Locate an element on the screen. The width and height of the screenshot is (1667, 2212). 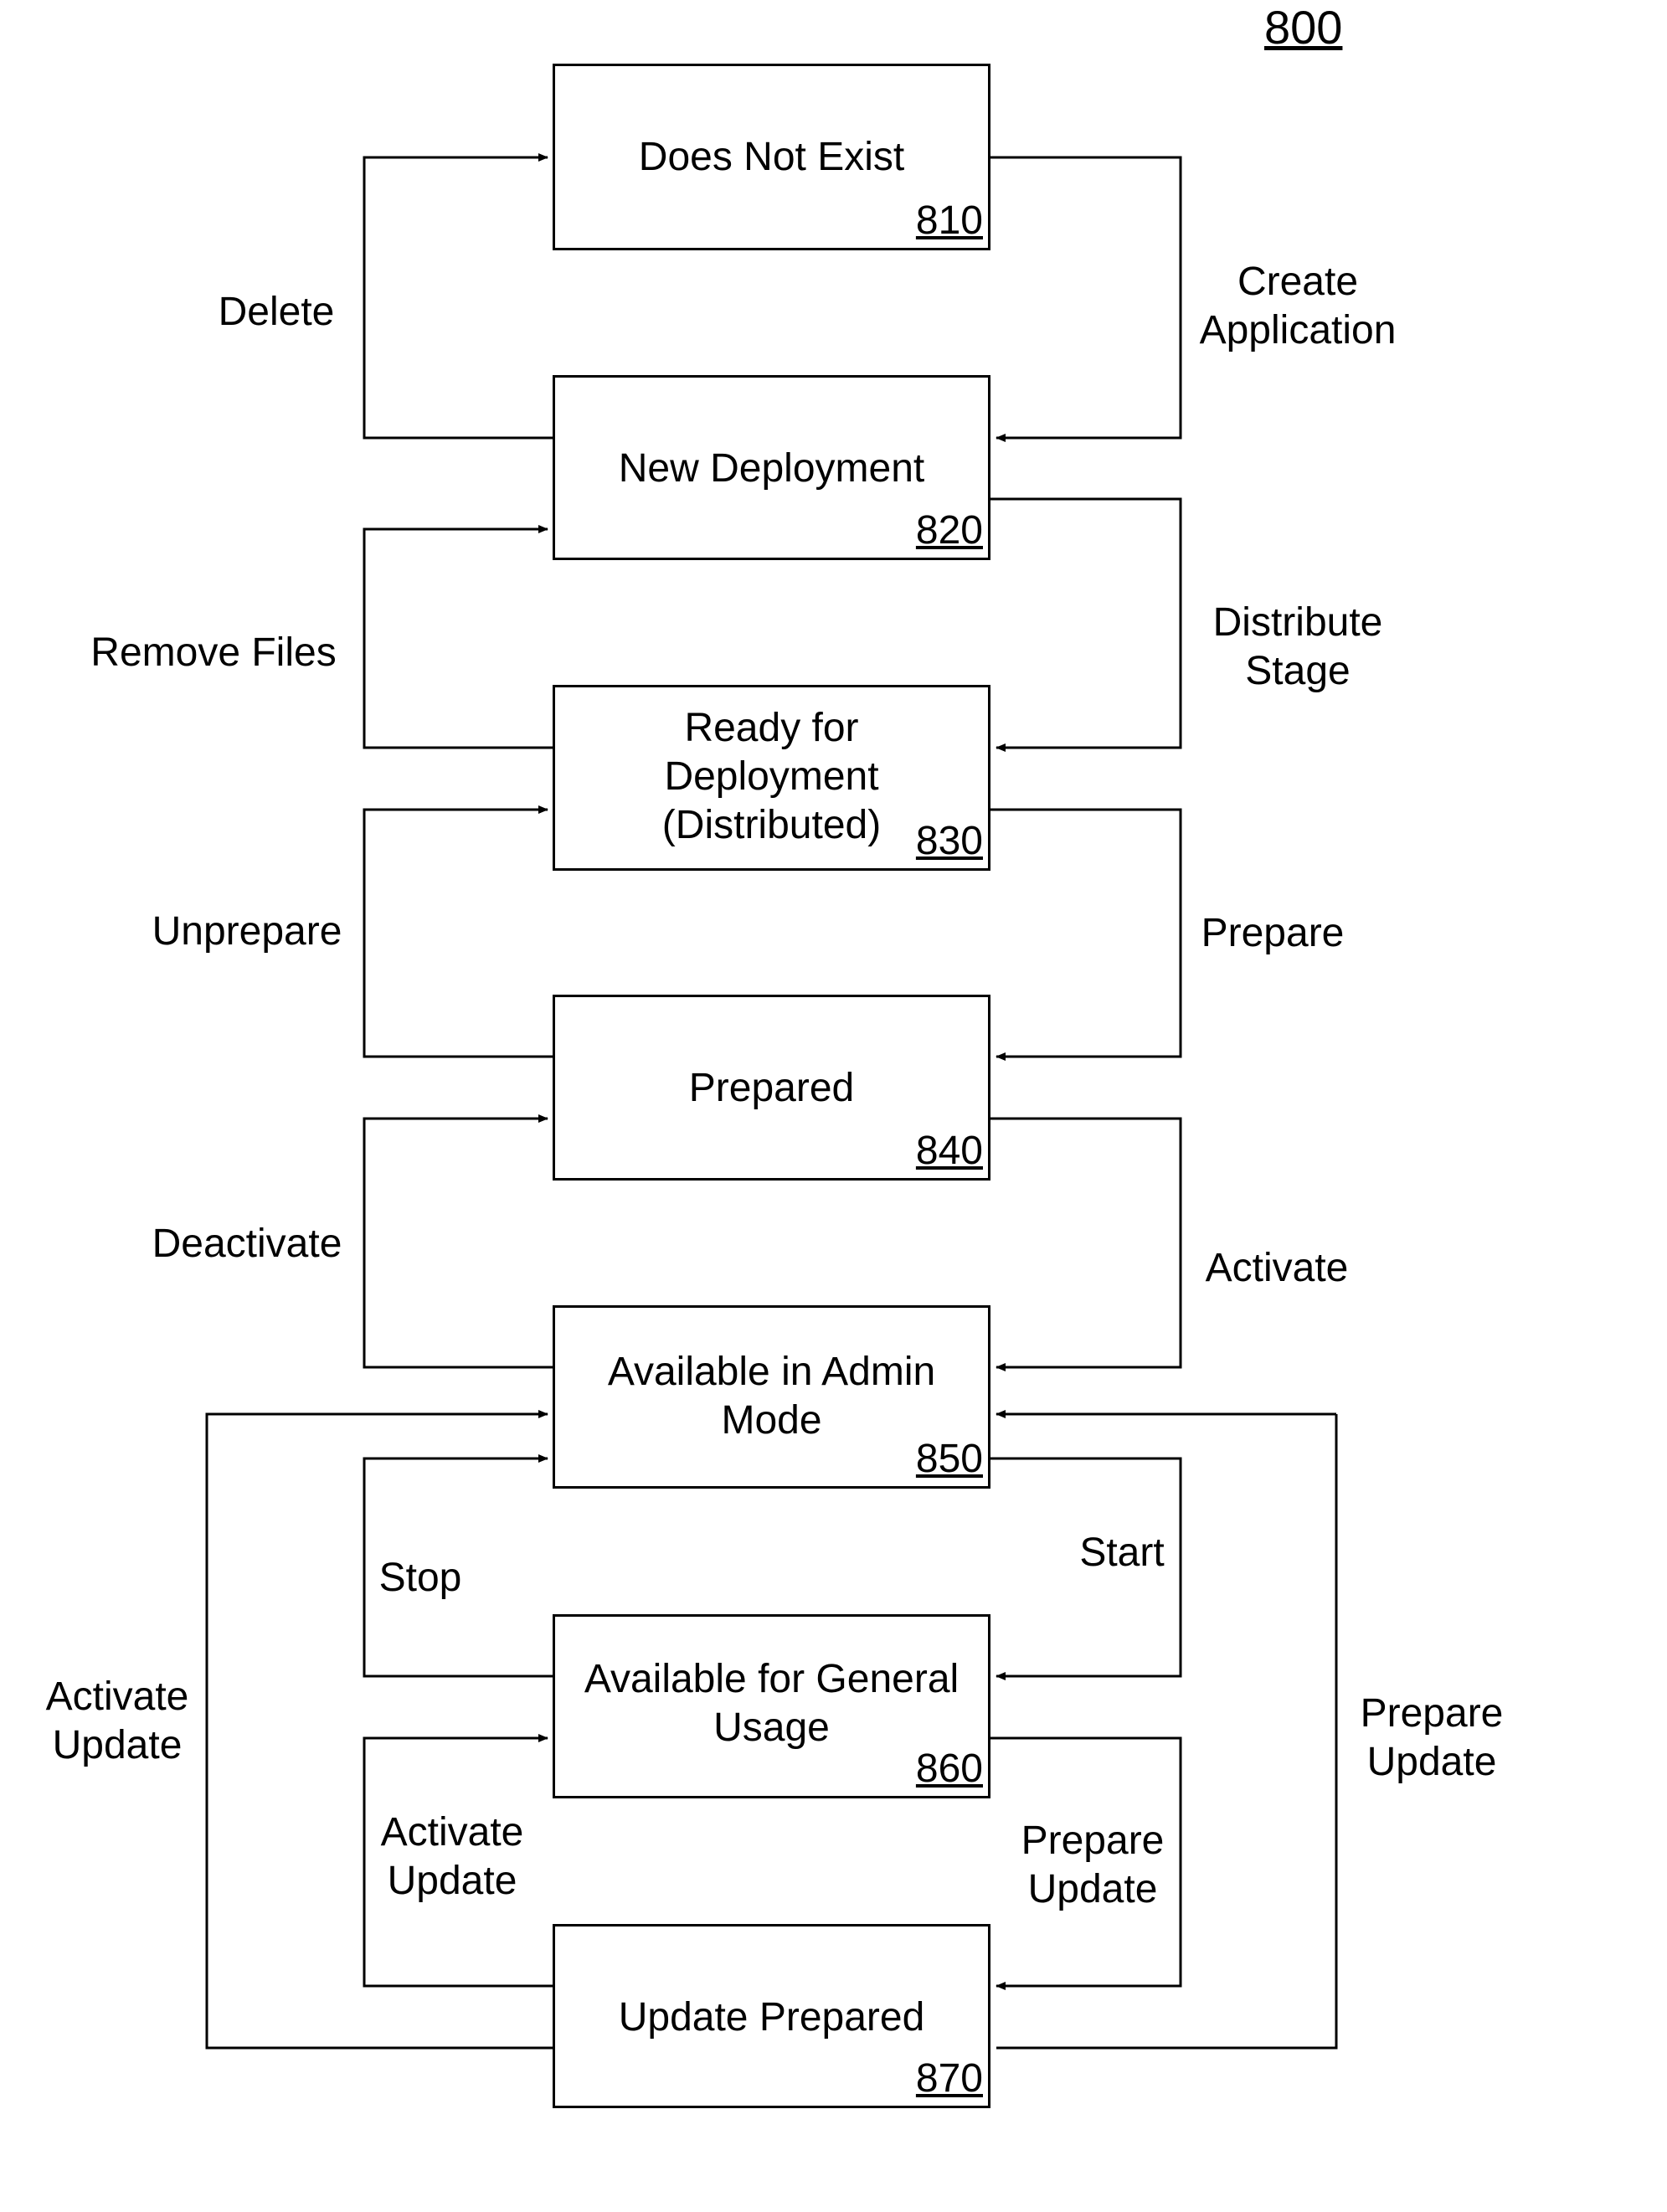
state-820: New Deployment 820 is located at coordinates (771, 467).